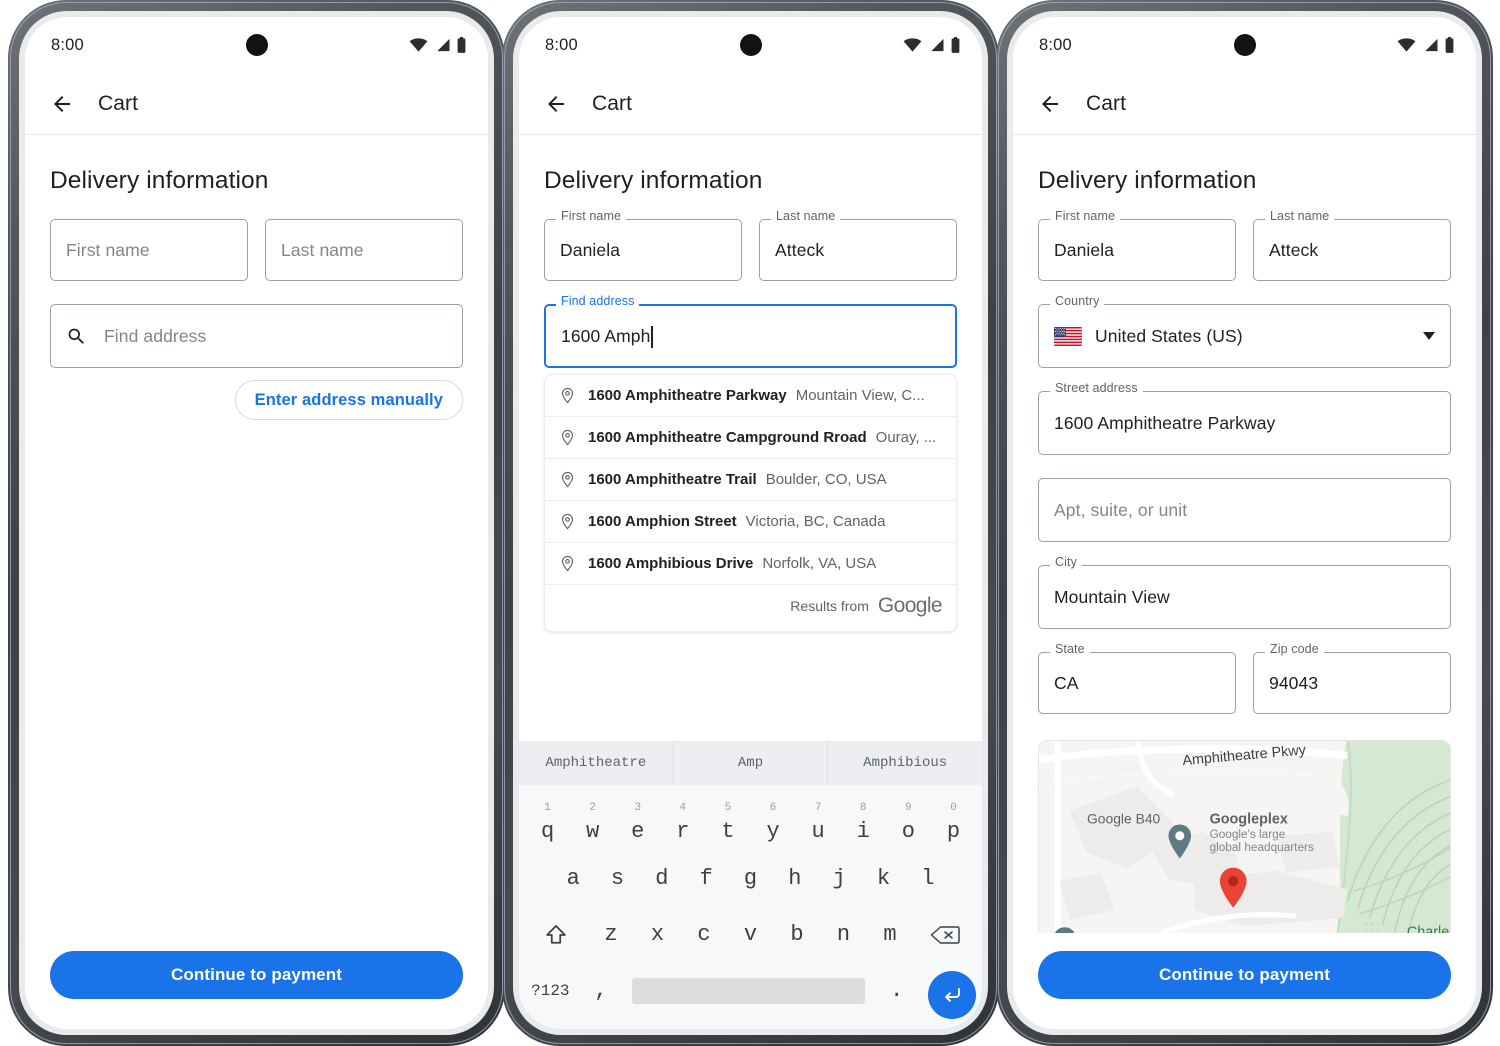  What do you see at coordinates (1244, 597) in the screenshot?
I see `city-input: Mountain View` at bounding box center [1244, 597].